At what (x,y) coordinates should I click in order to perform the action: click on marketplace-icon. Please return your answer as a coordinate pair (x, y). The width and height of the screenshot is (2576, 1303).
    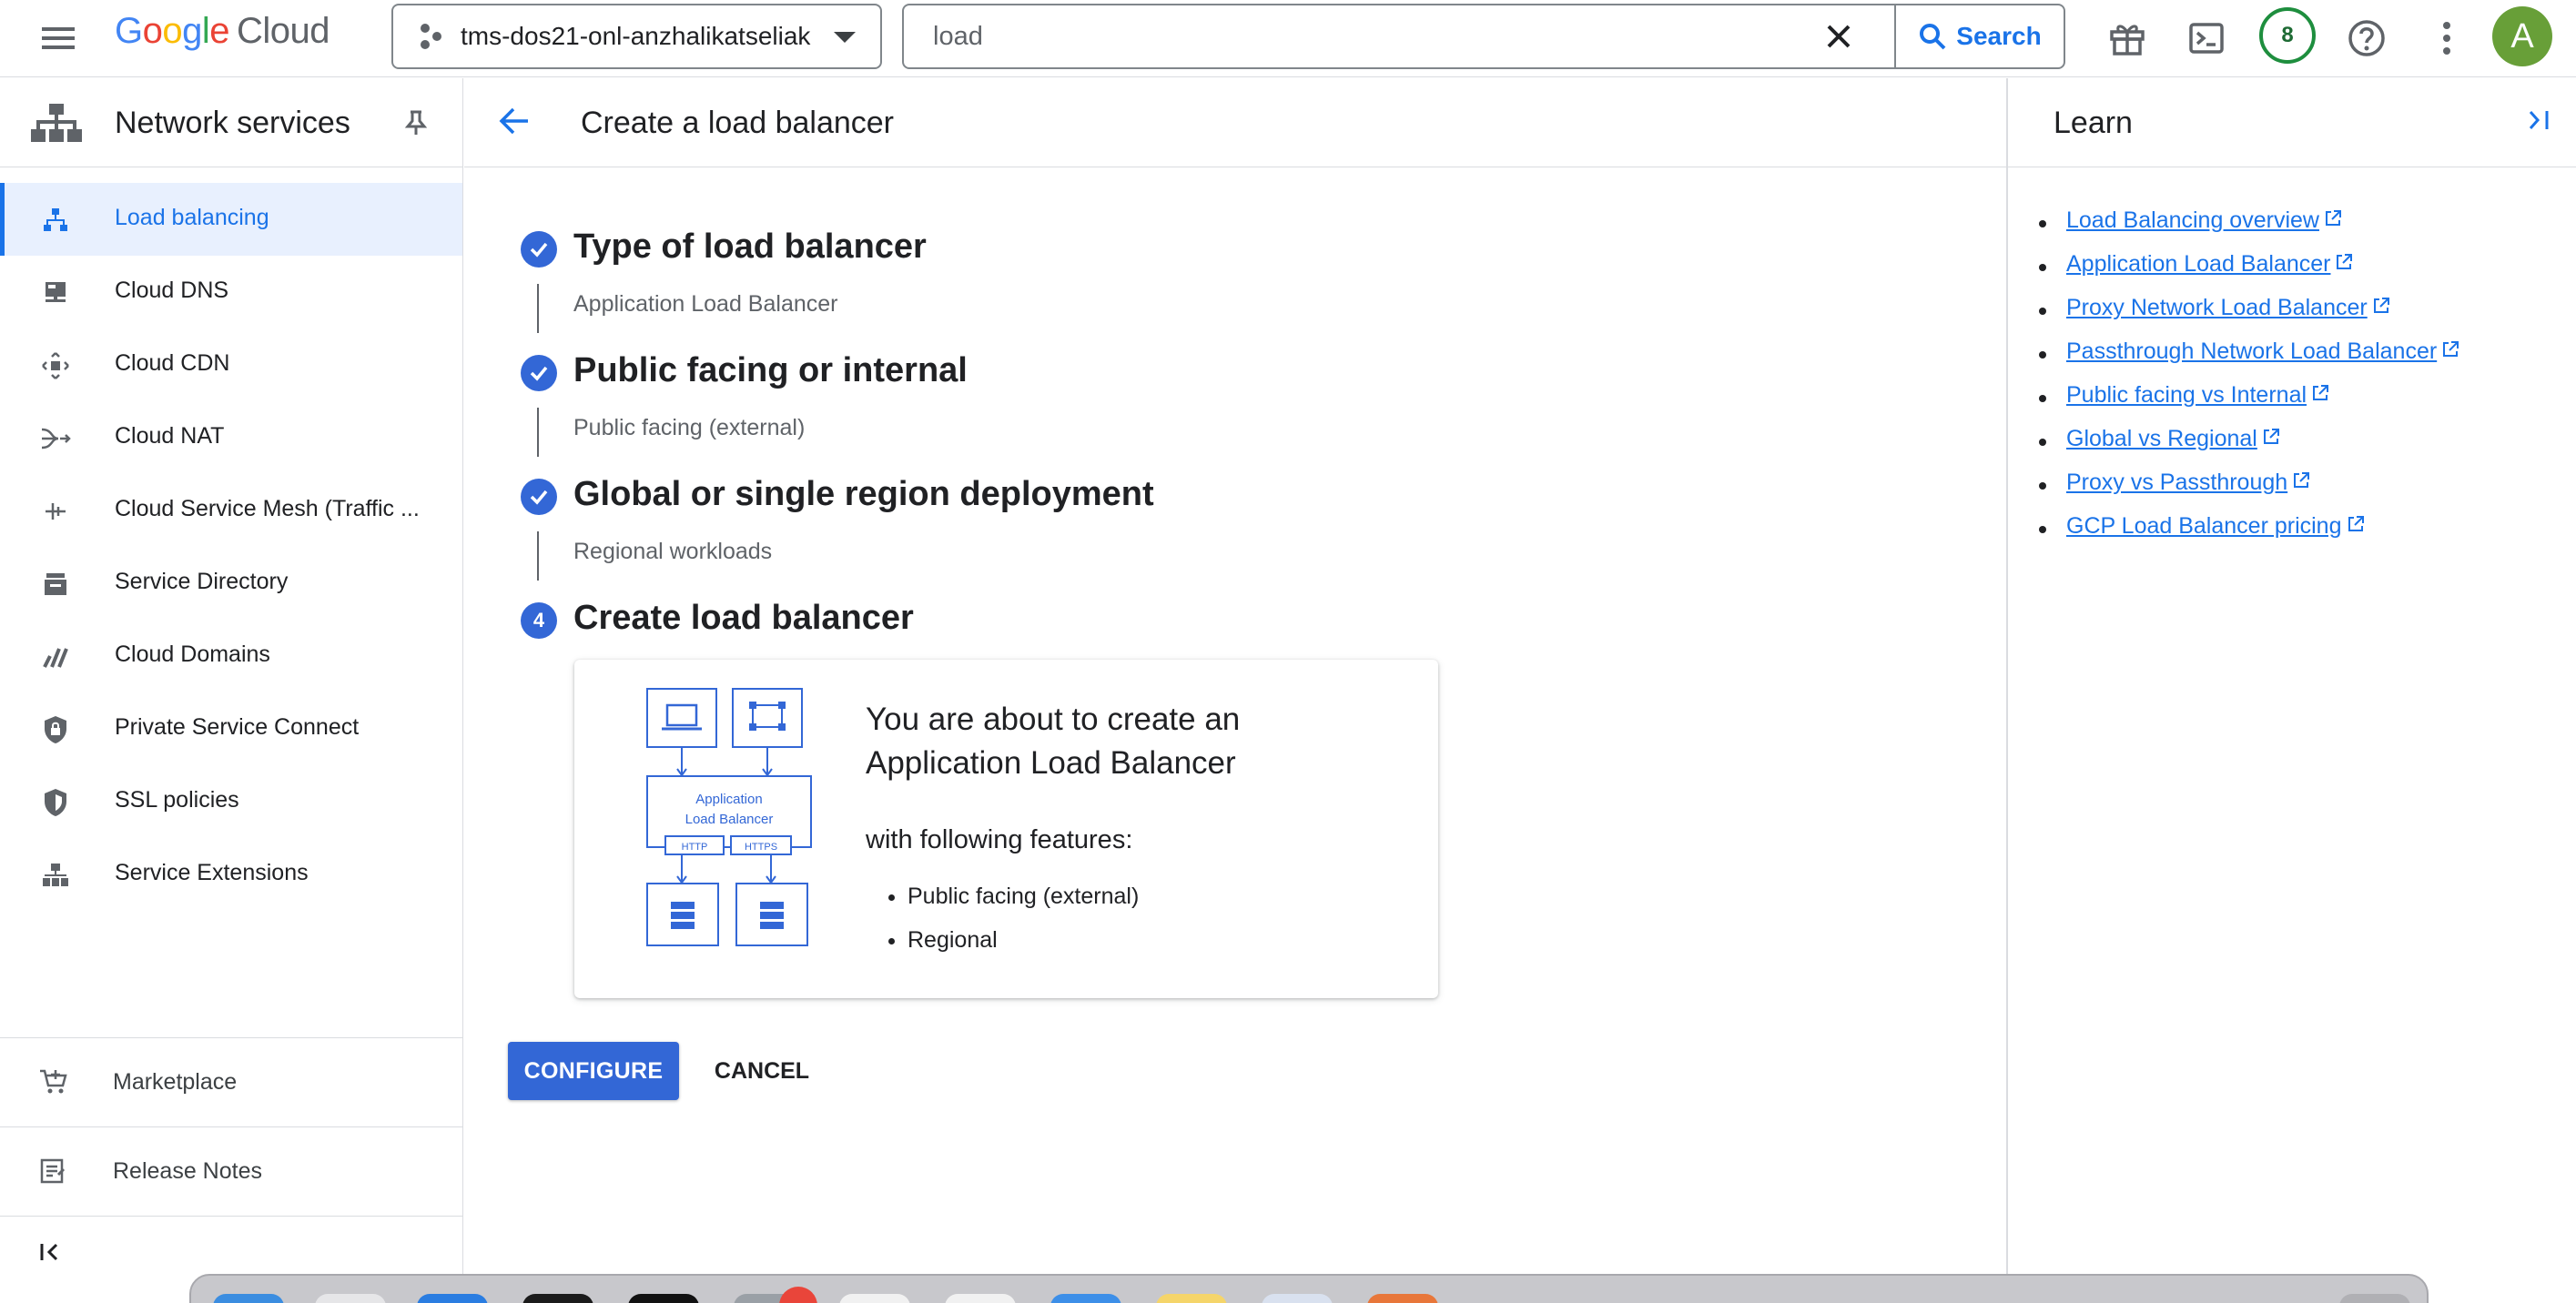
    Looking at the image, I should click on (53, 1084).